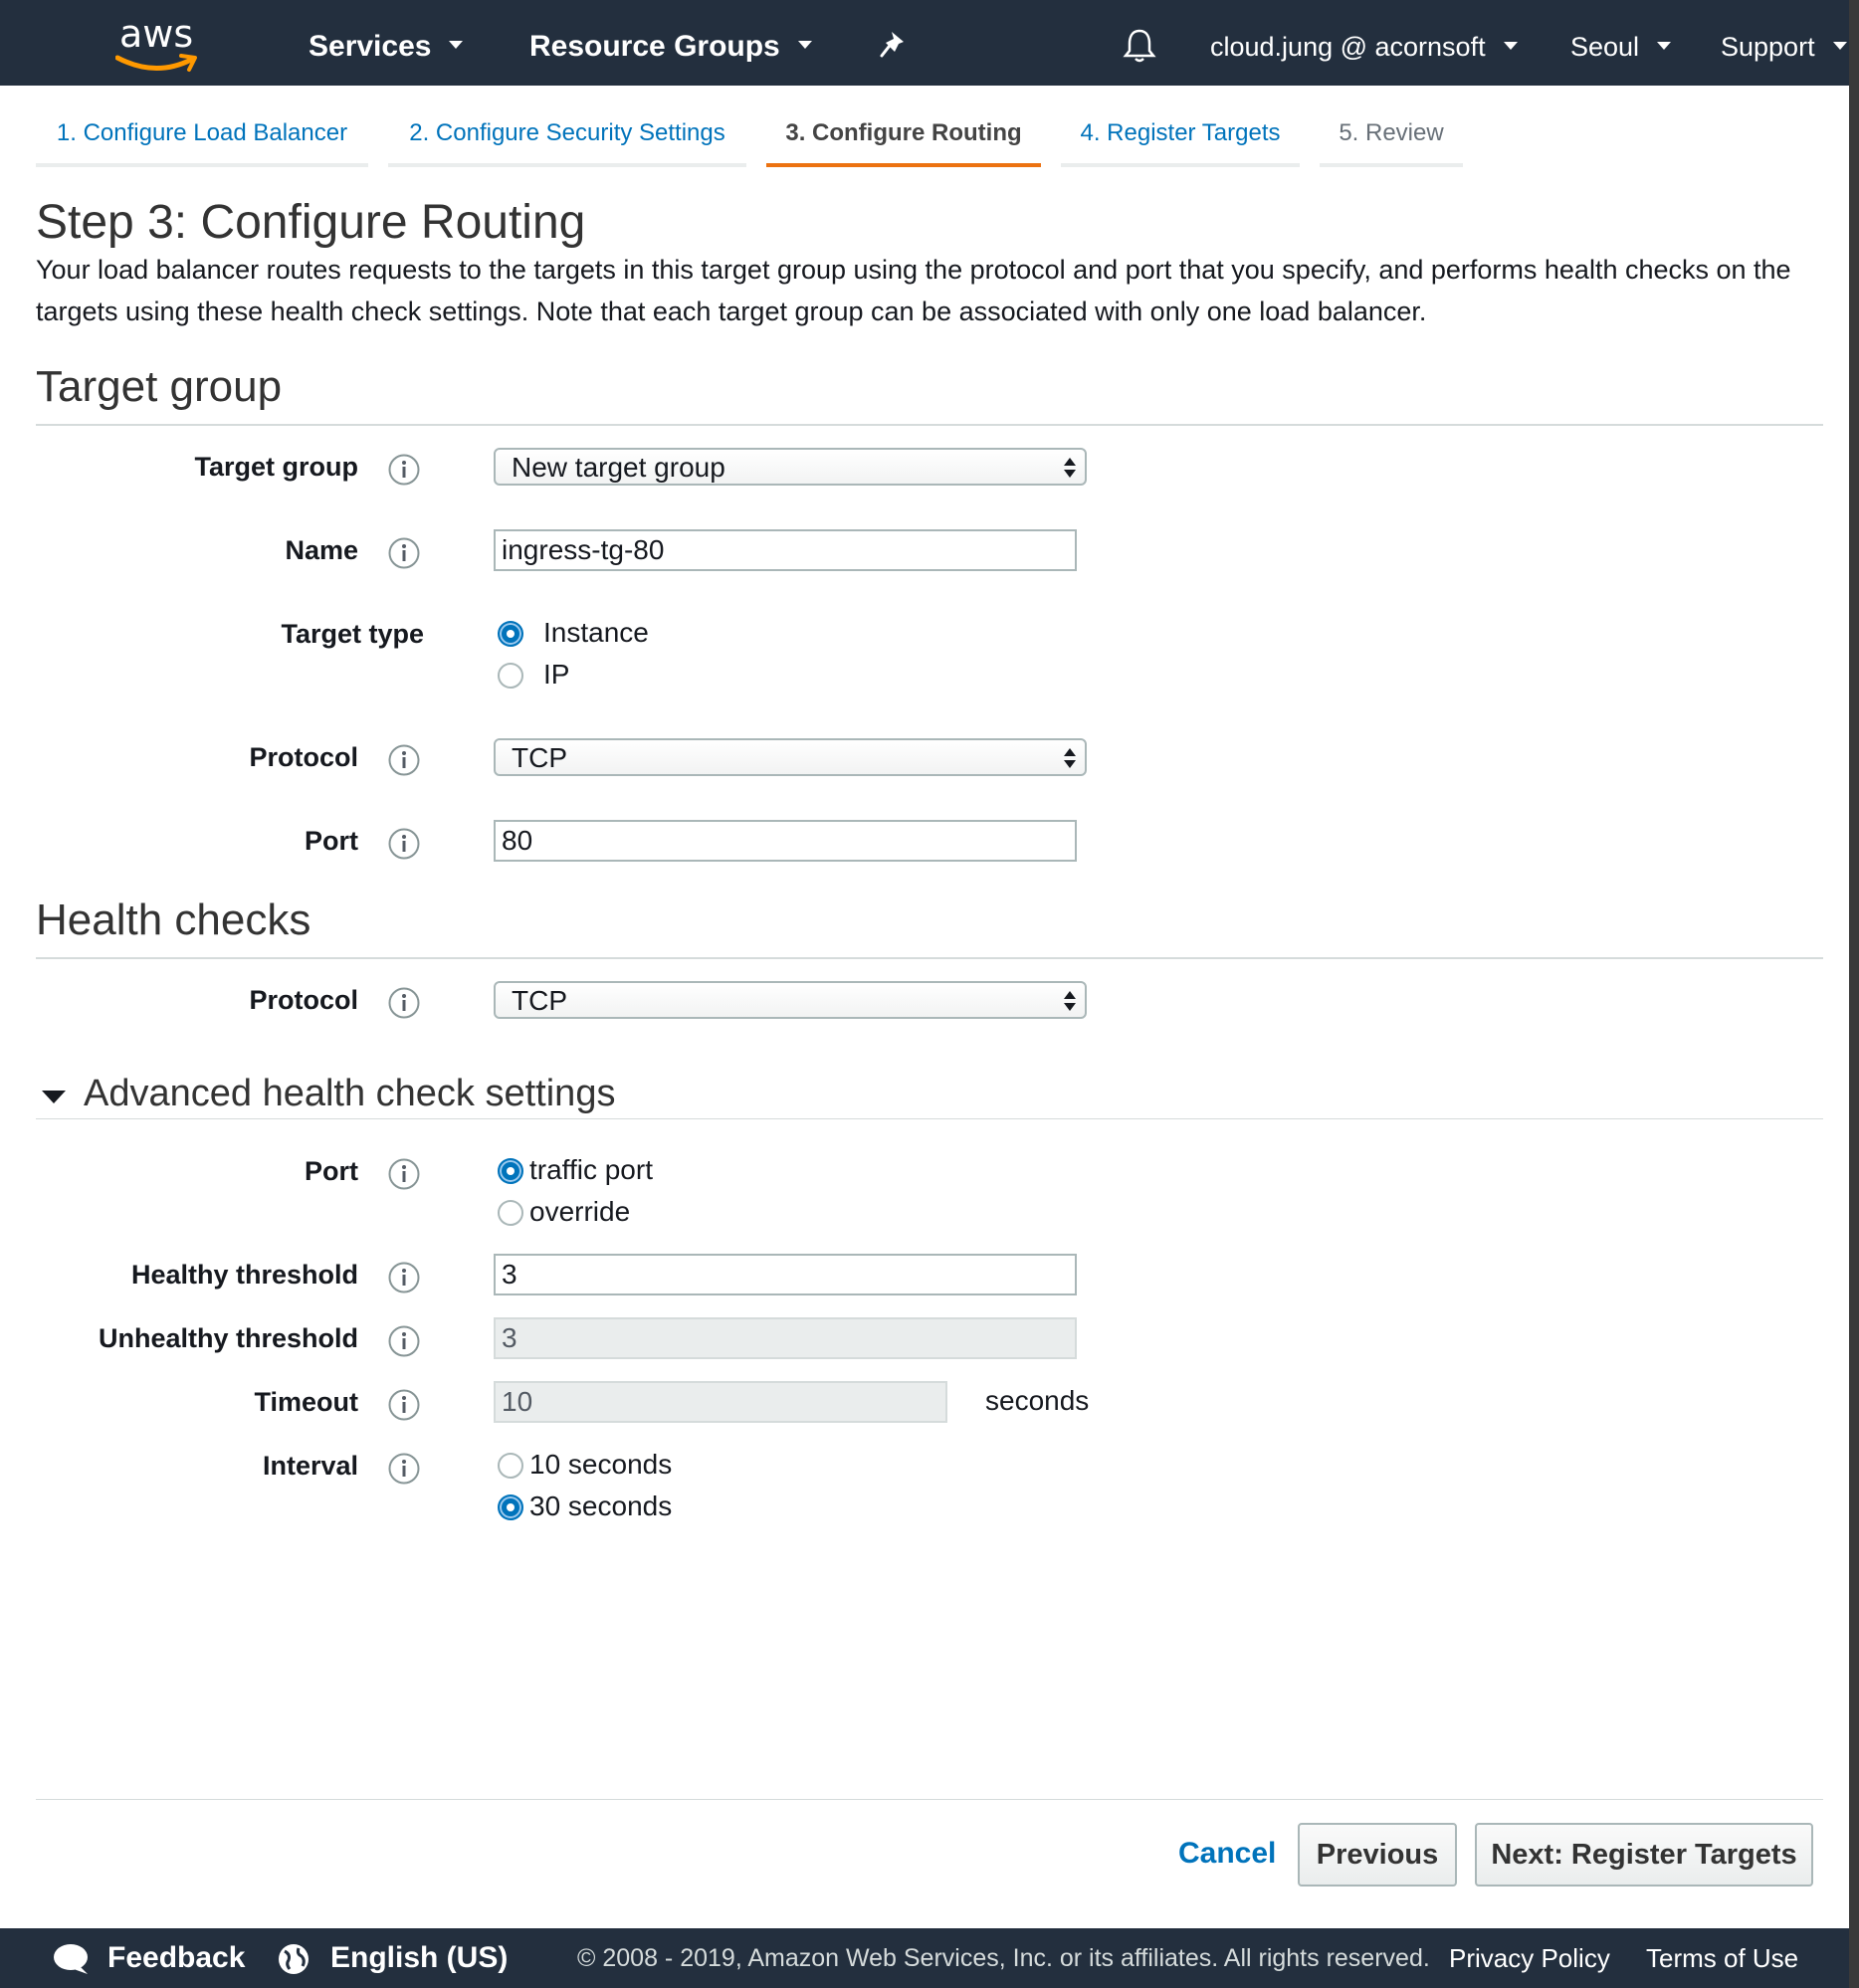 The width and height of the screenshot is (1859, 1988). What do you see at coordinates (510, 1171) in the screenshot?
I see `port-traffic-radio` at bounding box center [510, 1171].